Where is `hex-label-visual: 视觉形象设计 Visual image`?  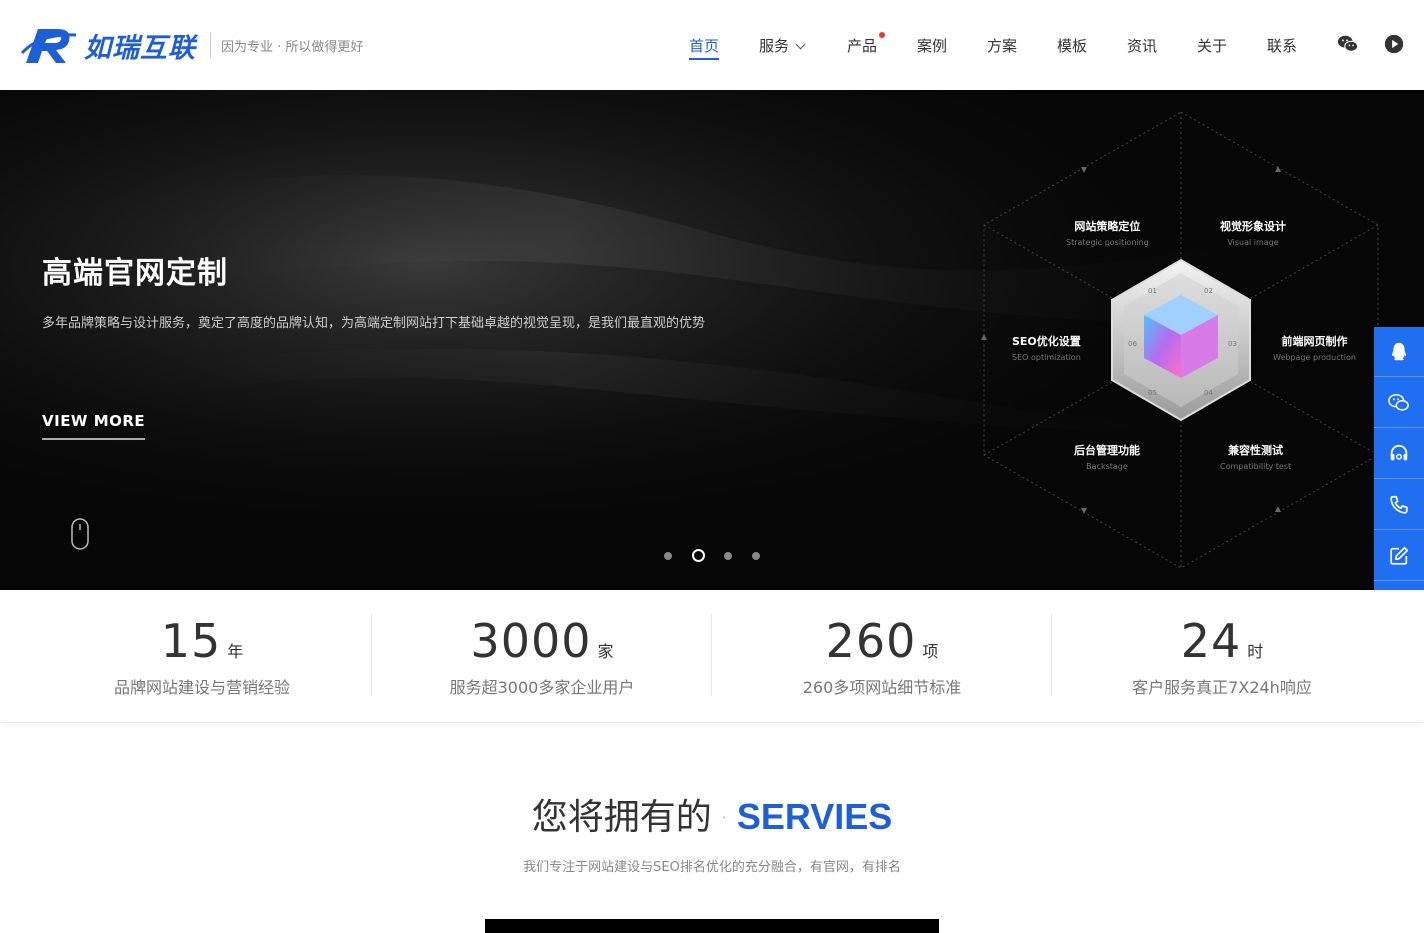 hex-label-visual: 视觉形象设计 Visual image is located at coordinates (1253, 232).